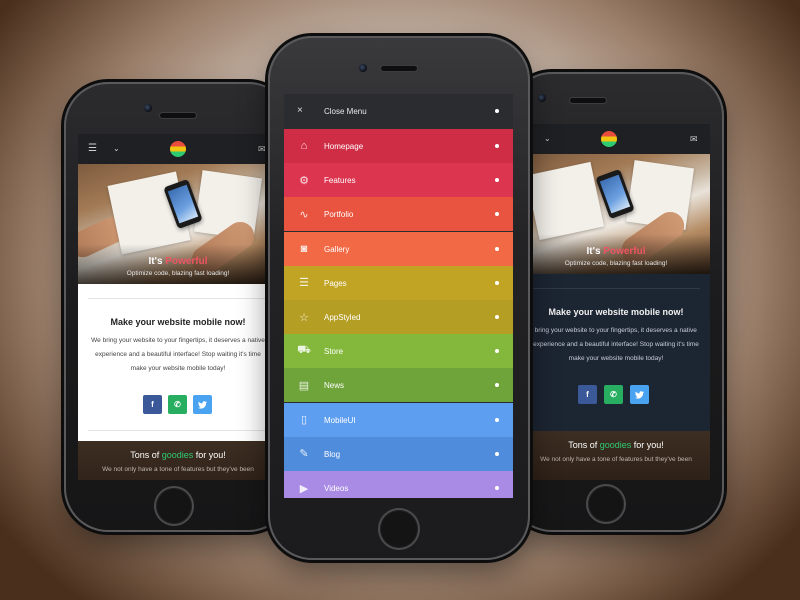 The image size is (800, 600). What do you see at coordinates (304, 488) in the screenshot?
I see `video-icon: ▶` at bounding box center [304, 488].